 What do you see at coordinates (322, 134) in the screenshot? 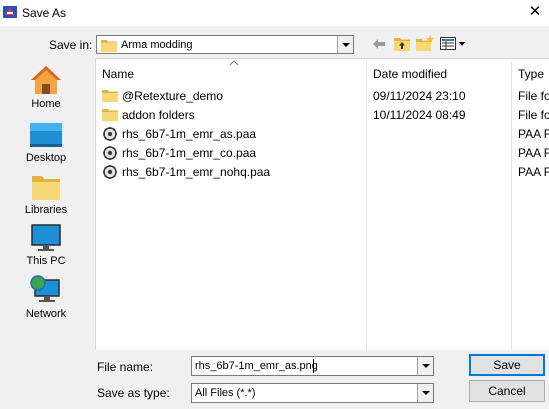
I see `file-row: rhs_6b7-1m_emr_as.paa PAA F` at bounding box center [322, 134].